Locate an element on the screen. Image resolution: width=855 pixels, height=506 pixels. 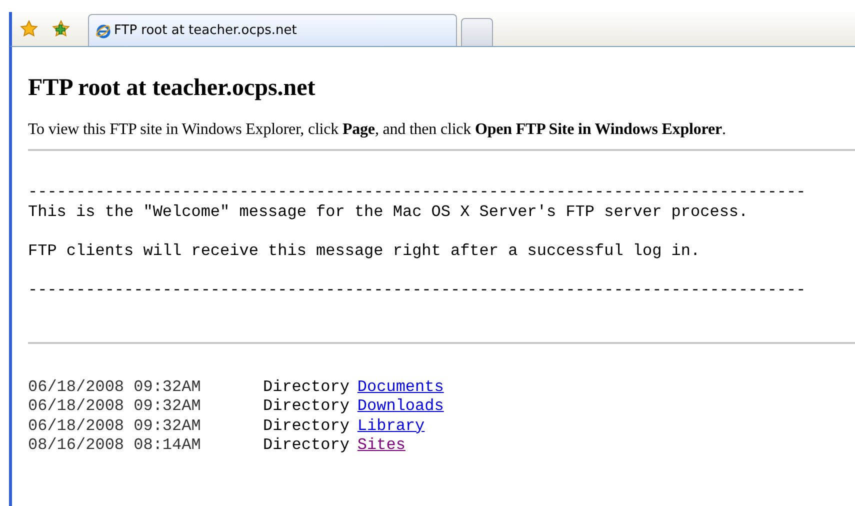
directory-link: Downloads is located at coordinates (400, 407).